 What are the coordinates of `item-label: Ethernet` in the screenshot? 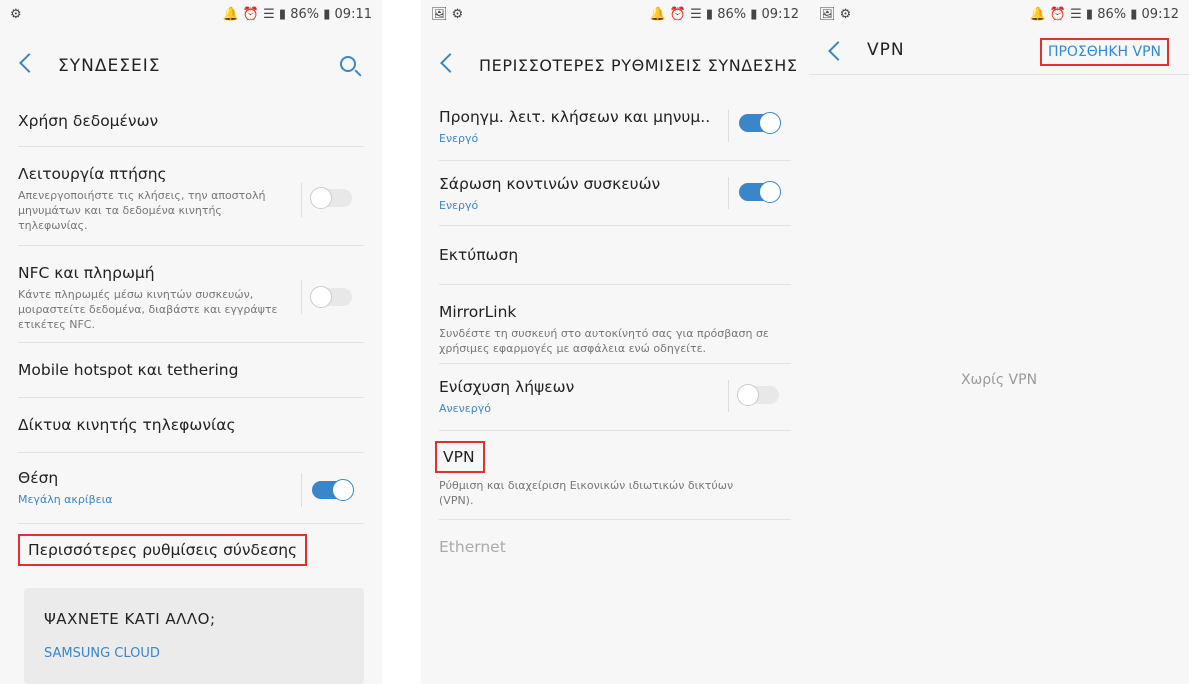 It's located at (472, 547).